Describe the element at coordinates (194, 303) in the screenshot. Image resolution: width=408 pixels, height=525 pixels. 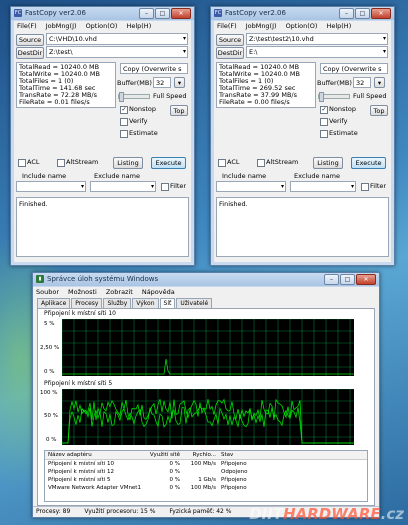
I see `tab-uzivatele: Uživatelé` at that location.